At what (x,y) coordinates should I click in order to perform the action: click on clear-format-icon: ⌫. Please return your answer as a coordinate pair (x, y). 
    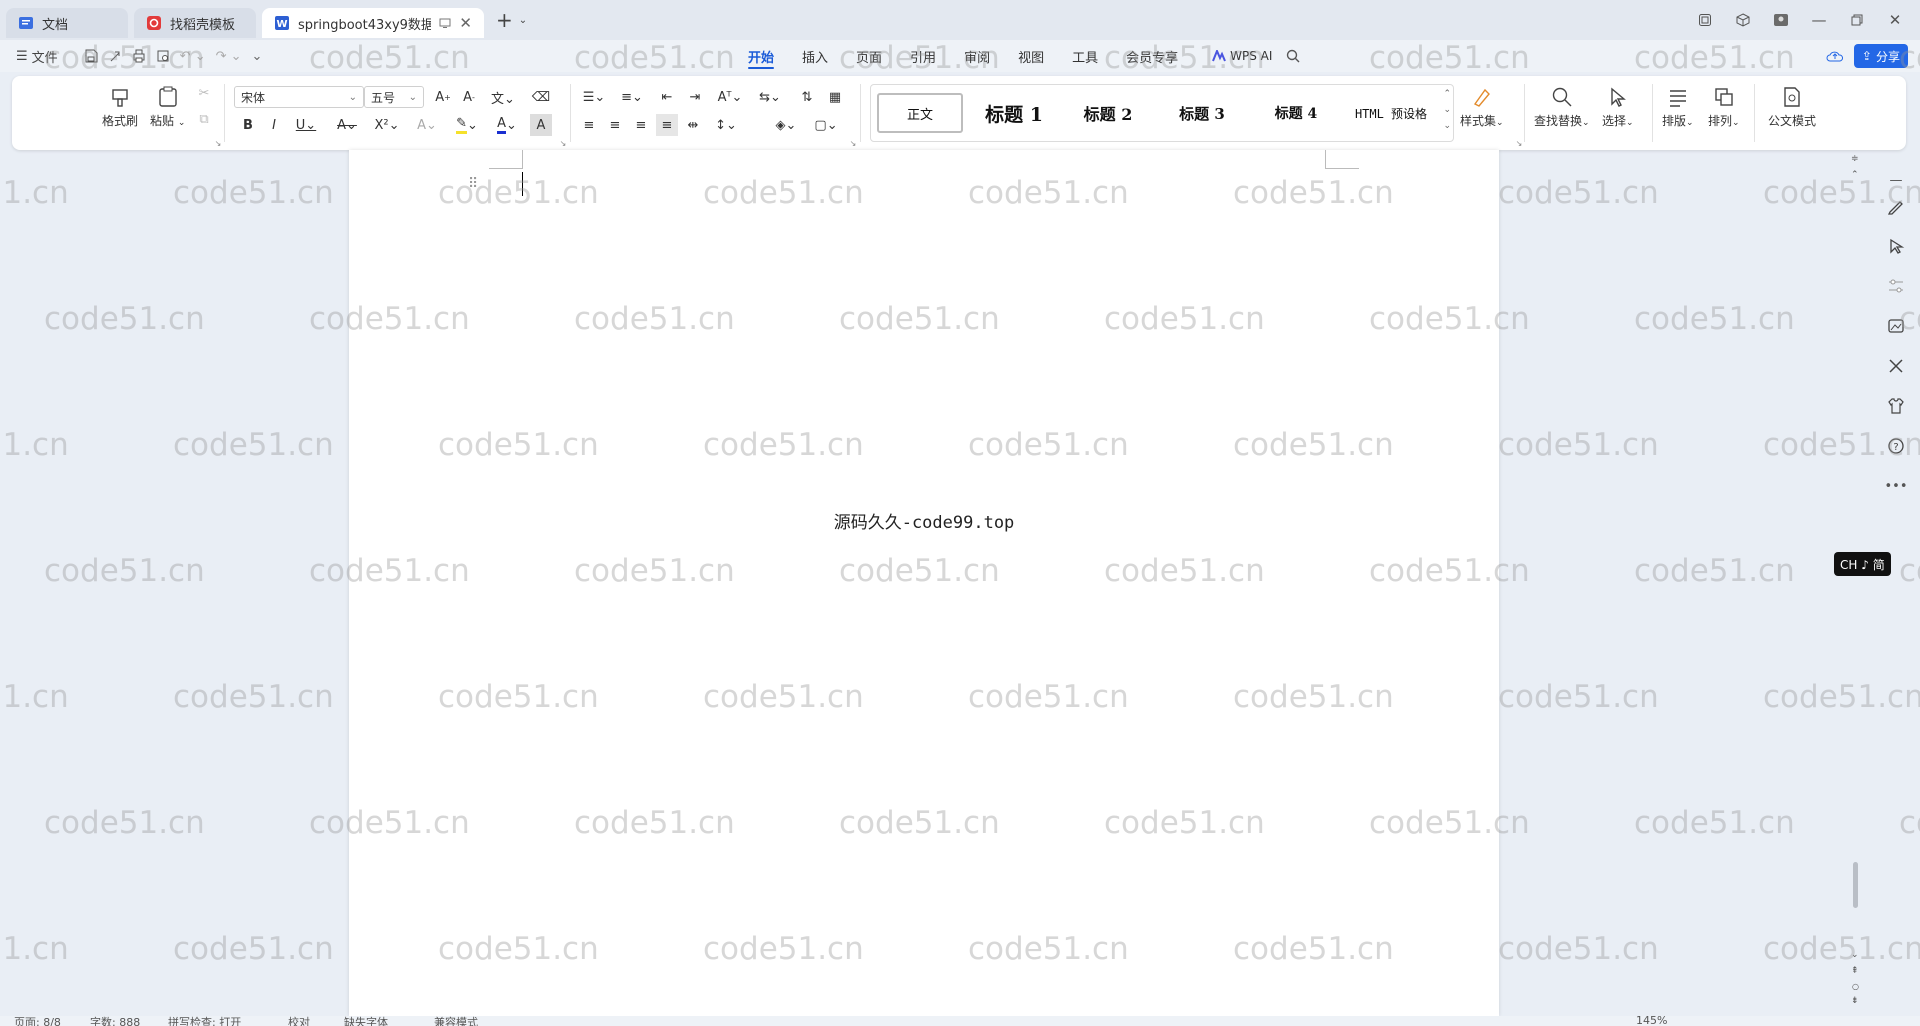
    Looking at the image, I should click on (541, 97).